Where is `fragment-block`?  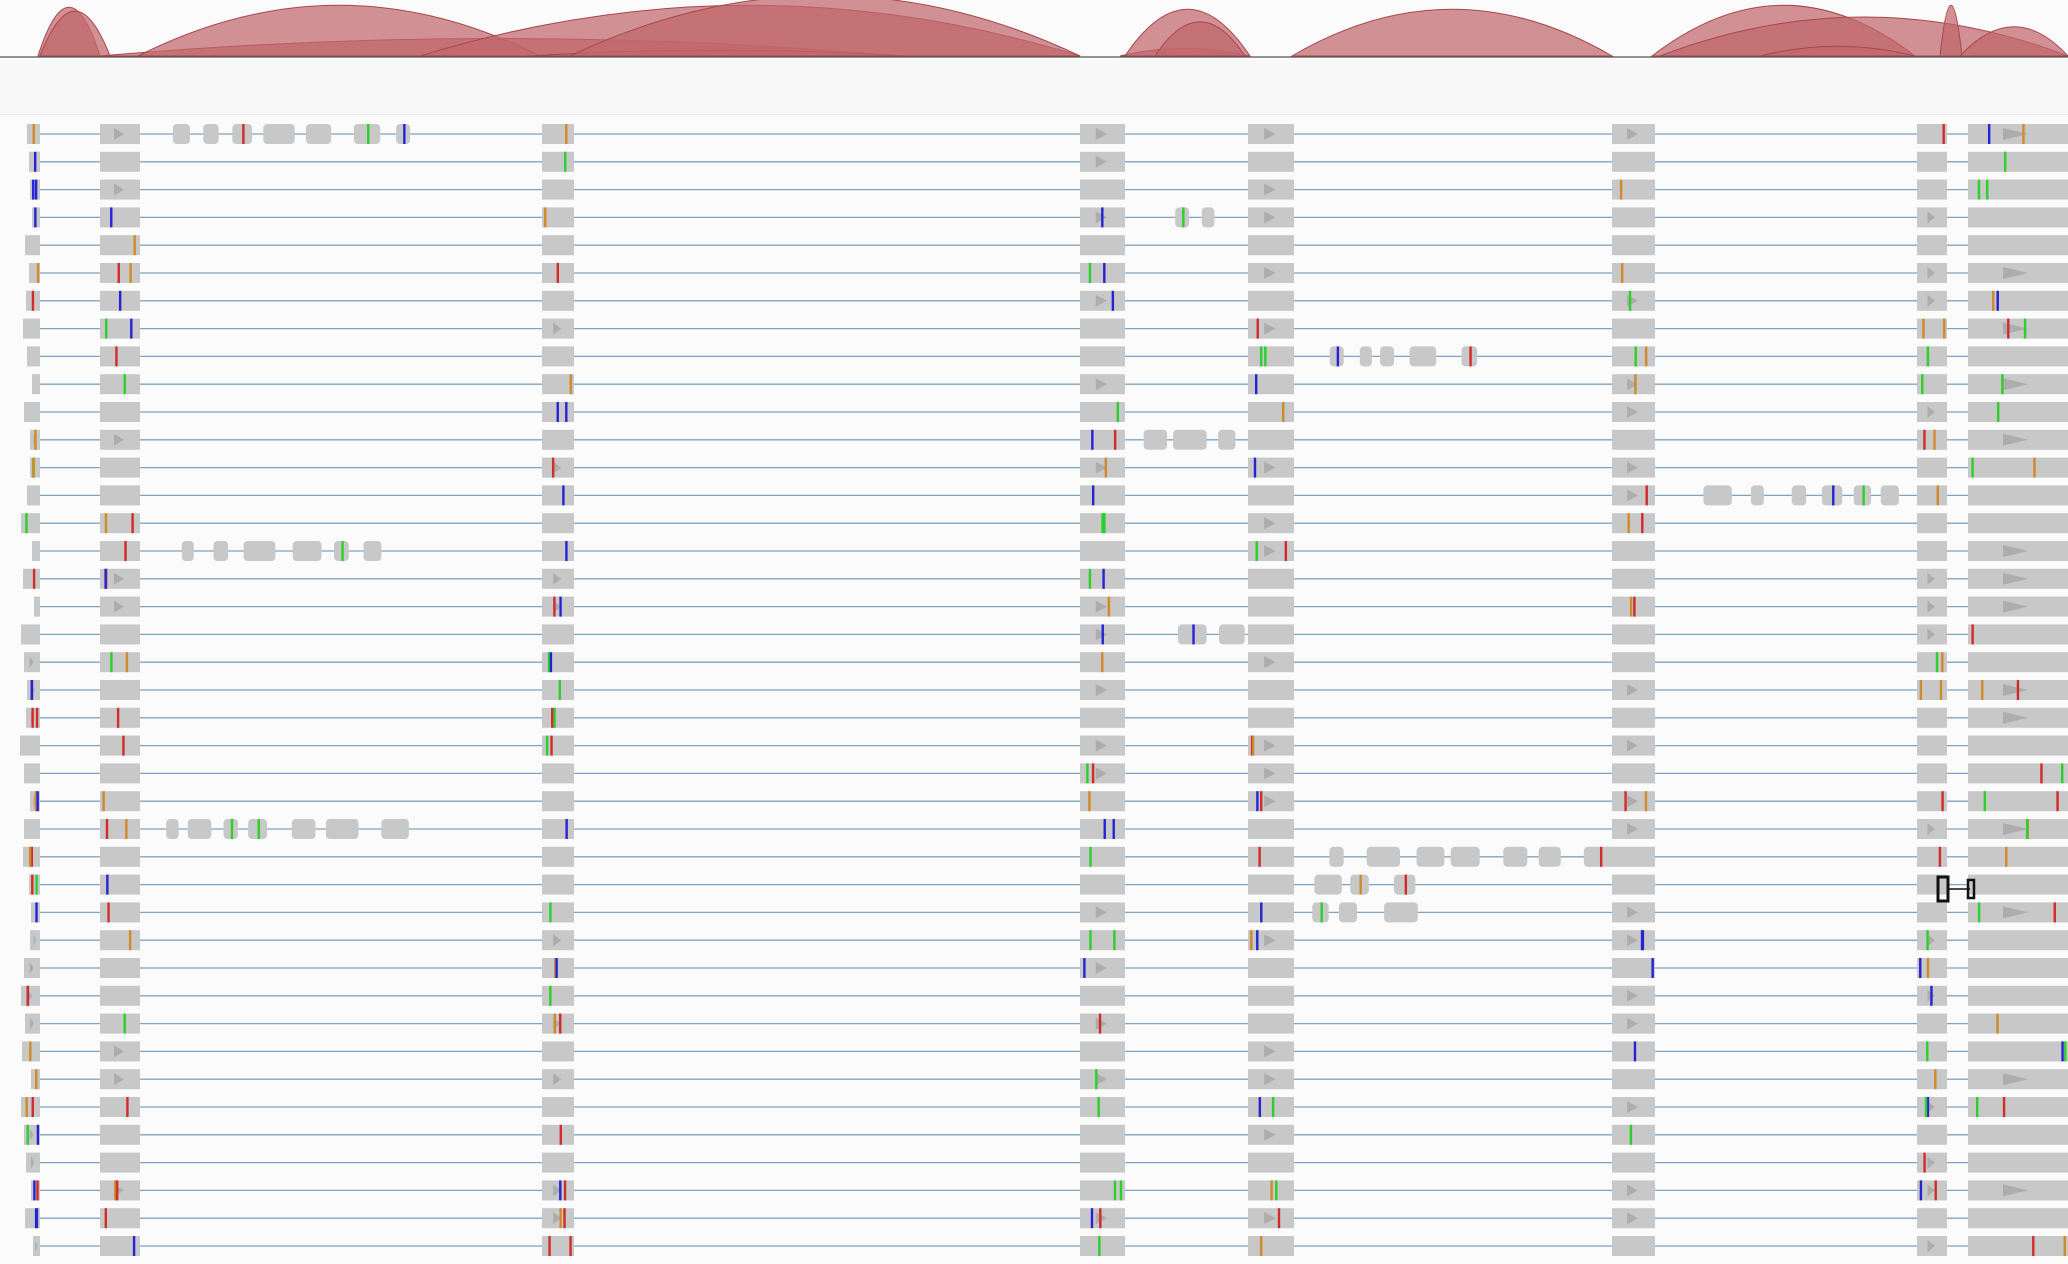 fragment-block is located at coordinates (1155, 439).